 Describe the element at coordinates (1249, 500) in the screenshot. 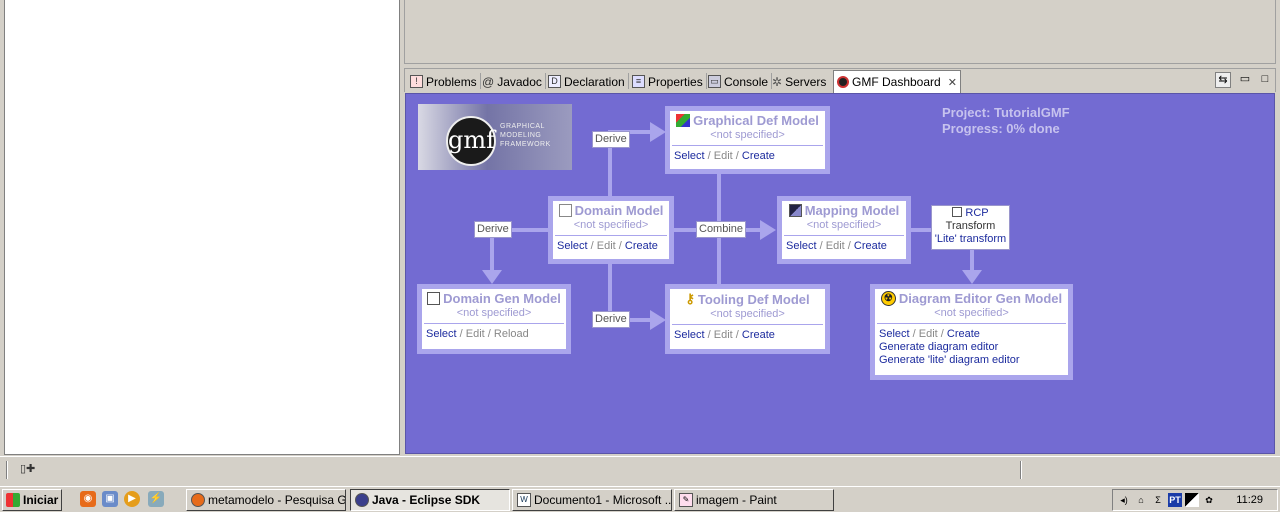

I see `clock: 11:29` at that location.